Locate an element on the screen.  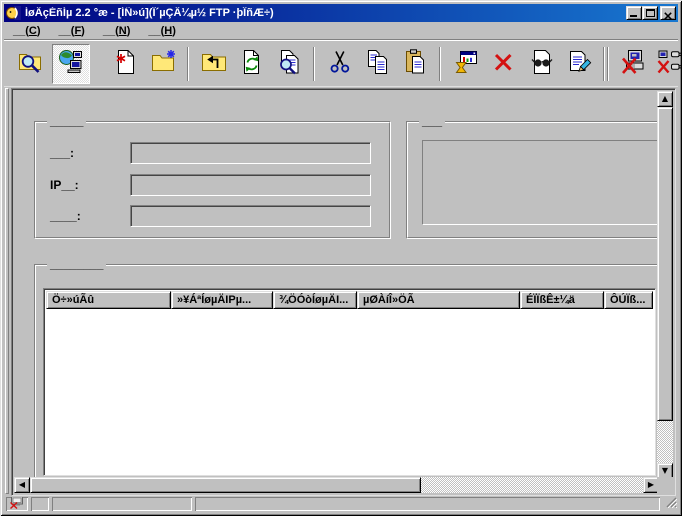
form-row: ____: is located at coordinates (212, 216).